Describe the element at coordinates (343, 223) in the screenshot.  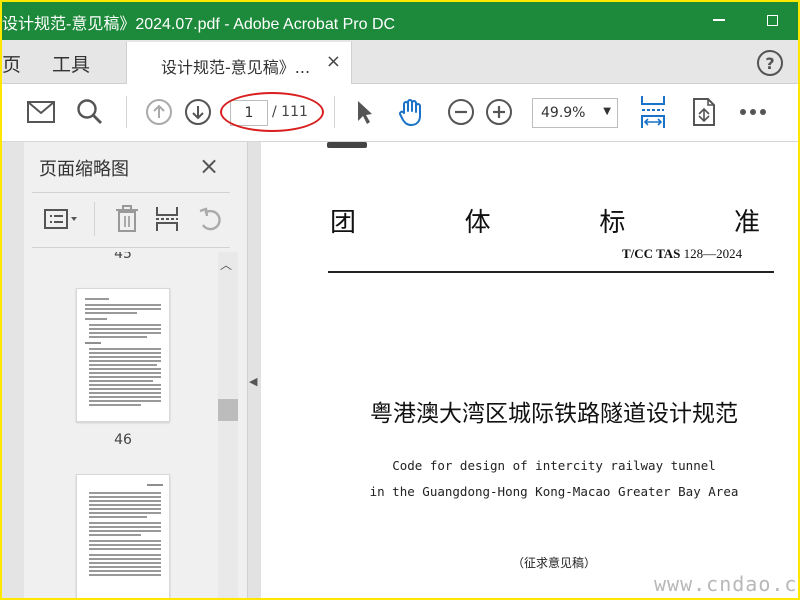
I see `heading-char: 团` at that location.